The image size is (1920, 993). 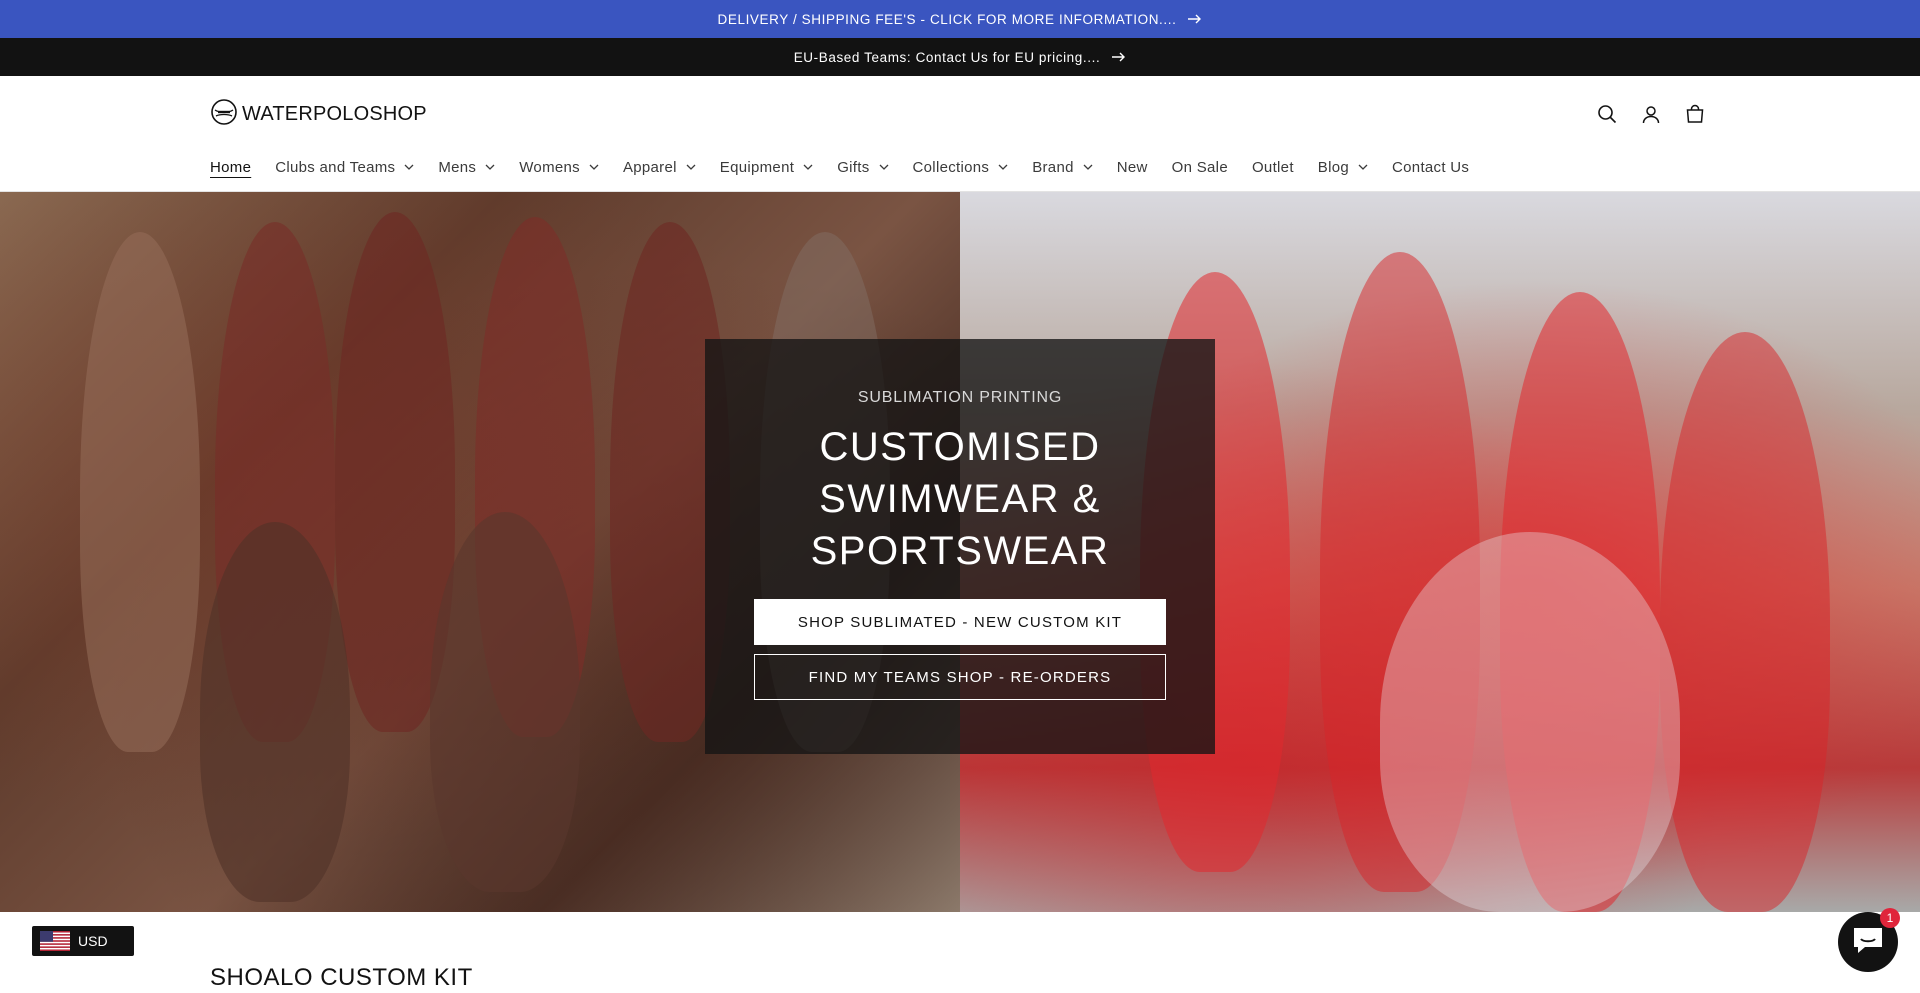 What do you see at coordinates (231, 167) in the screenshot?
I see `nav-item-label: Home` at bounding box center [231, 167].